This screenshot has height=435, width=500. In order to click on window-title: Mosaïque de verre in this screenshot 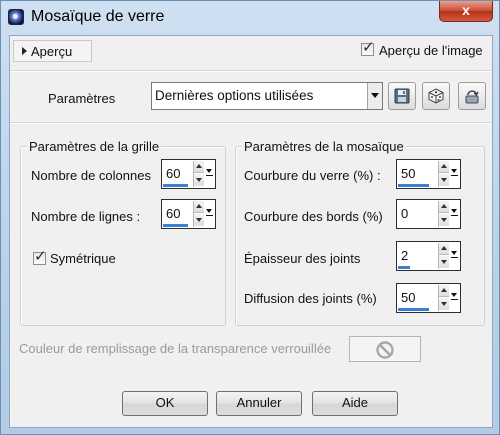, I will do `click(98, 16)`.